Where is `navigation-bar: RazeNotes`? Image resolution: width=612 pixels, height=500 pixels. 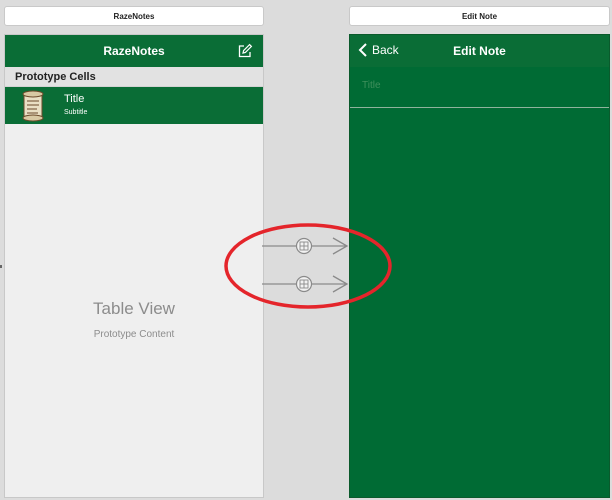 navigation-bar: RazeNotes is located at coordinates (134, 51).